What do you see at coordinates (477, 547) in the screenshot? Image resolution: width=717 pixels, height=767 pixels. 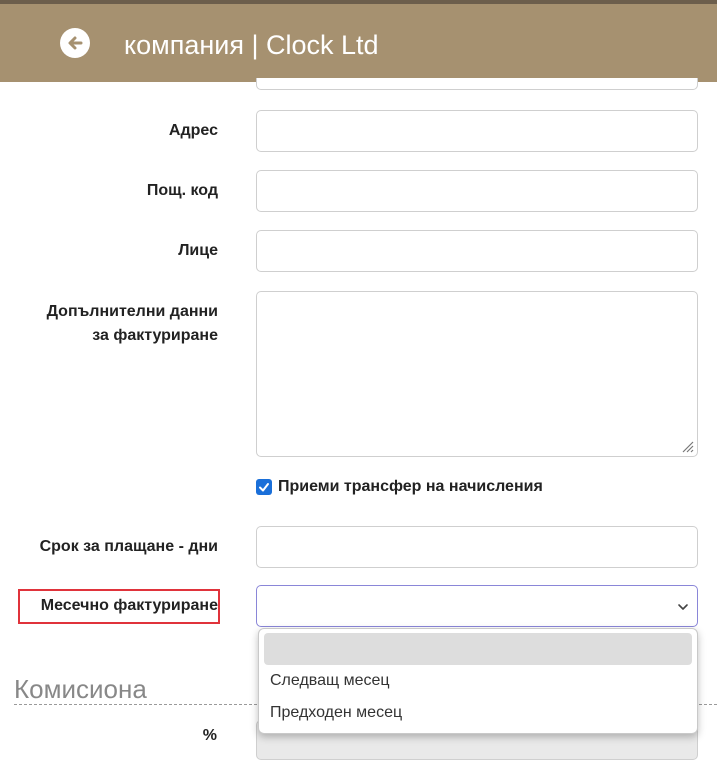 I see `payment-term-input` at bounding box center [477, 547].